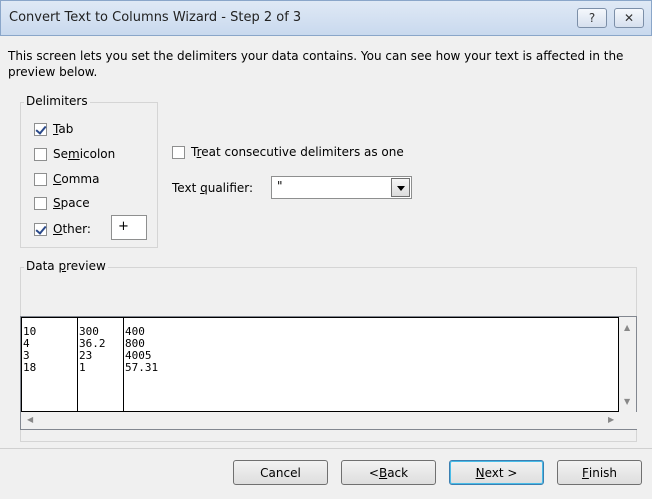 This screenshot has width=652, height=499. I want to click on finish-button: Finish, so click(599, 472).